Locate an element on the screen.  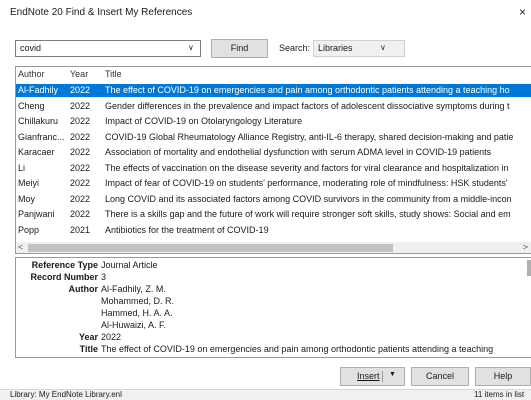
record-number-label: Record Number is located at coordinates (64, 277).